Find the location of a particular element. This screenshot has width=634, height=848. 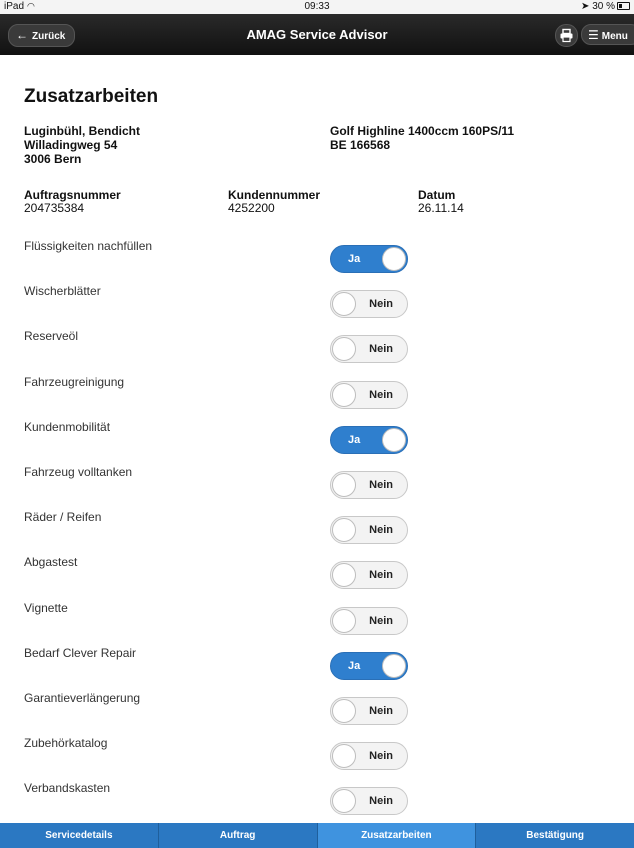

app-title: AMAG Service Advisor is located at coordinates (317, 34).